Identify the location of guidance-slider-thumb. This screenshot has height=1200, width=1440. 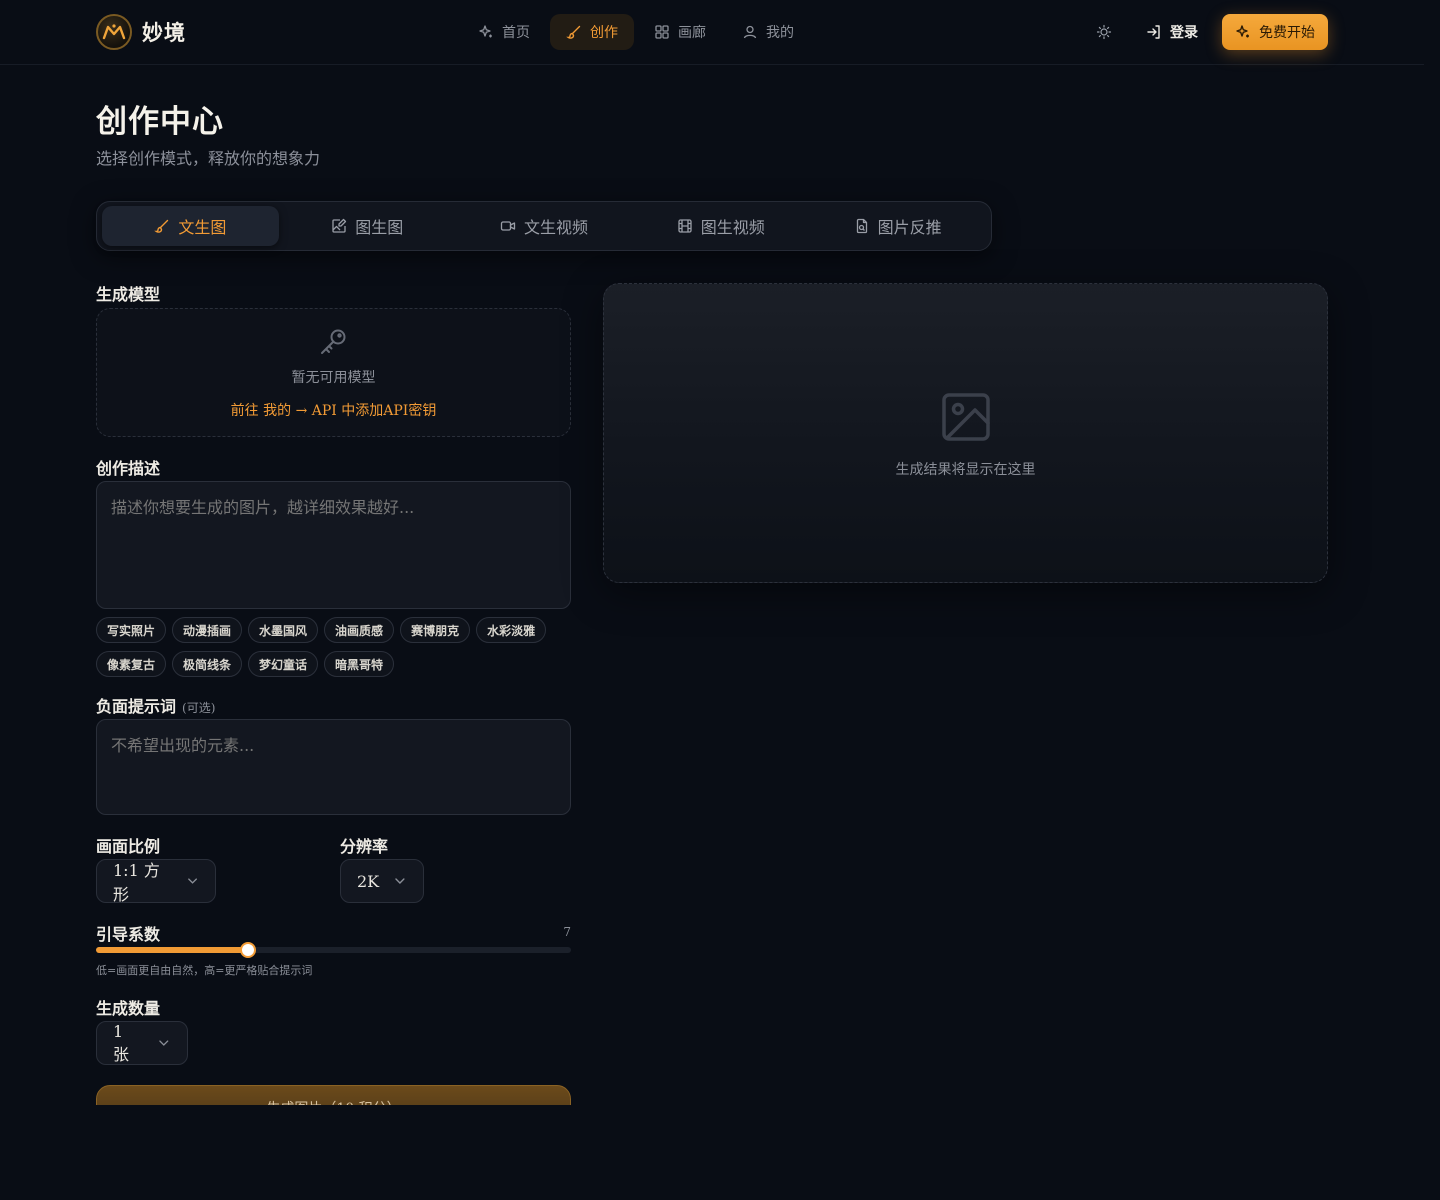
(248, 950).